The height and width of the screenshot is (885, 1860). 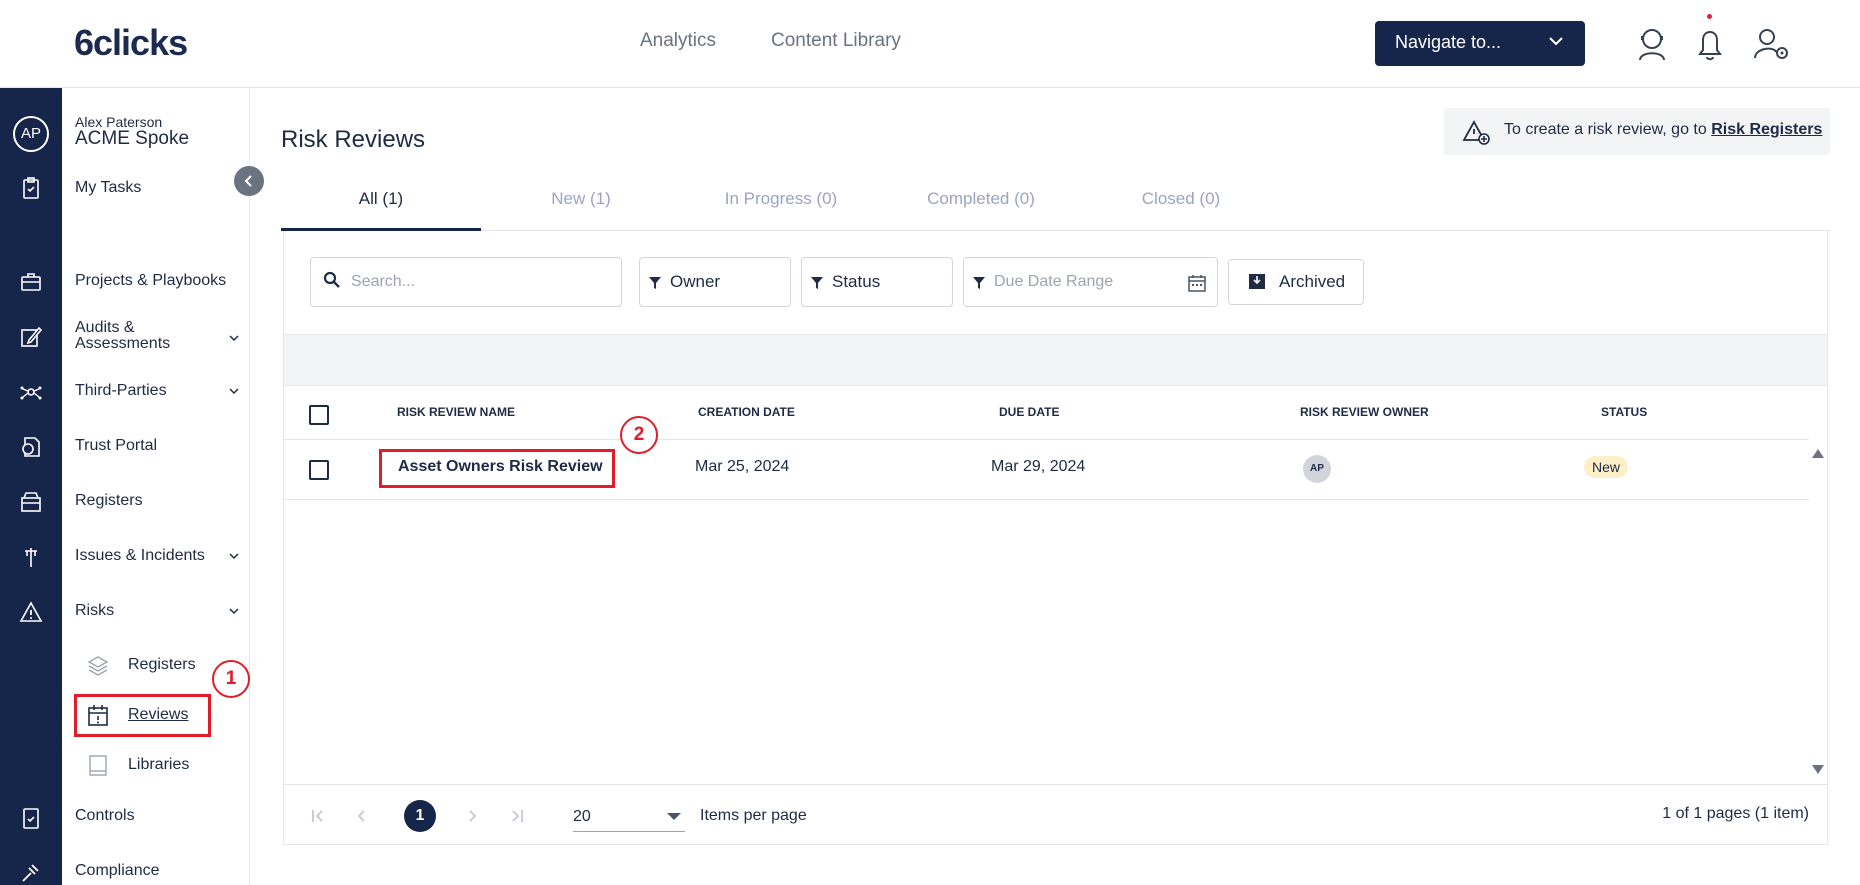 What do you see at coordinates (122, 336) in the screenshot?
I see `sidebar-item-audits: Audits & Assessments` at bounding box center [122, 336].